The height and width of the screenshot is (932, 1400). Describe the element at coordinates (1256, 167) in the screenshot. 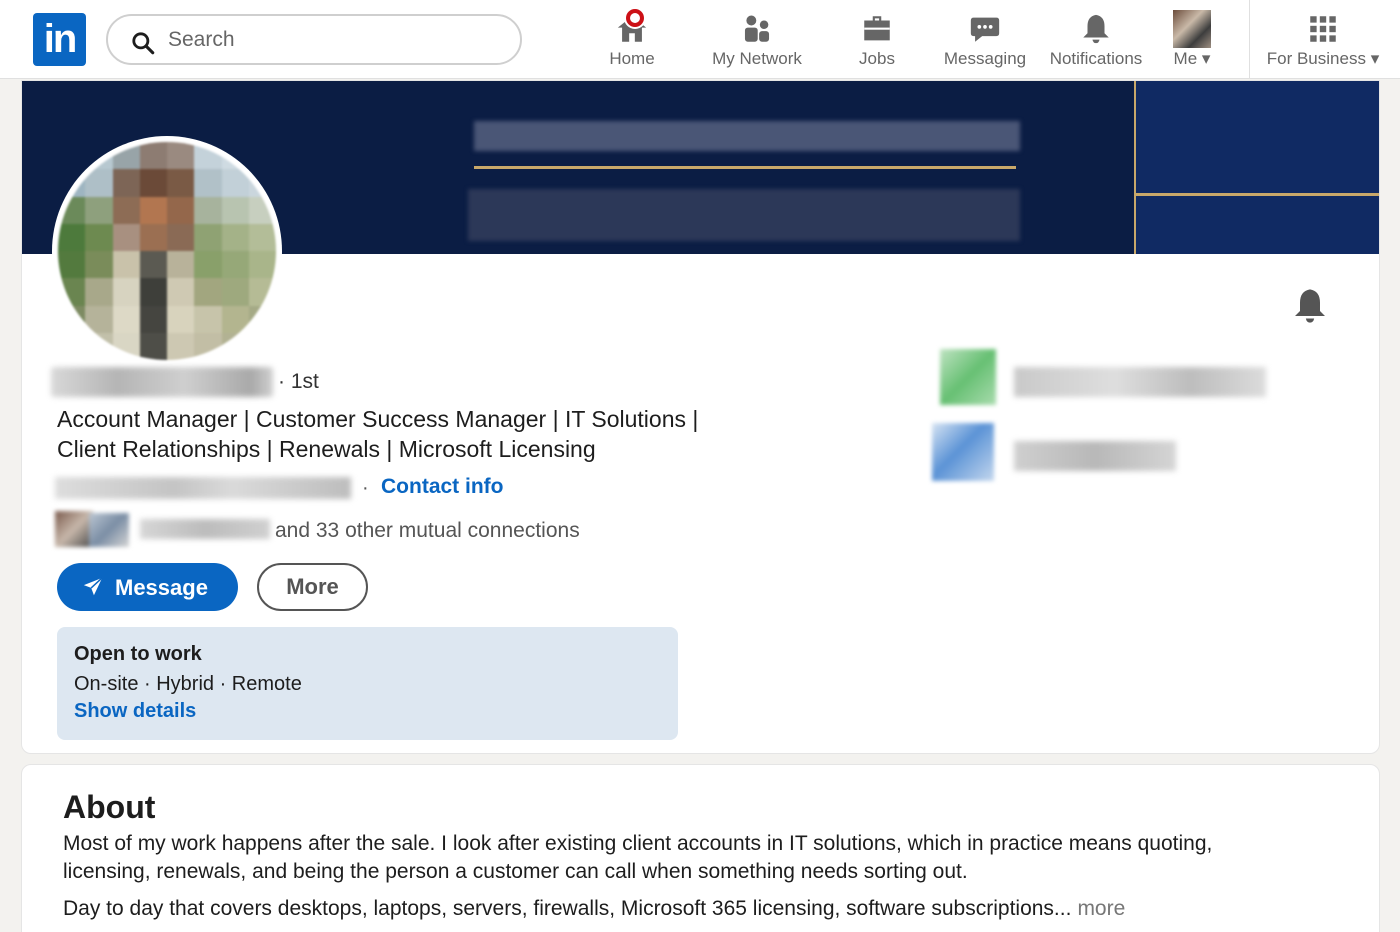

I see `banner-panel` at that location.